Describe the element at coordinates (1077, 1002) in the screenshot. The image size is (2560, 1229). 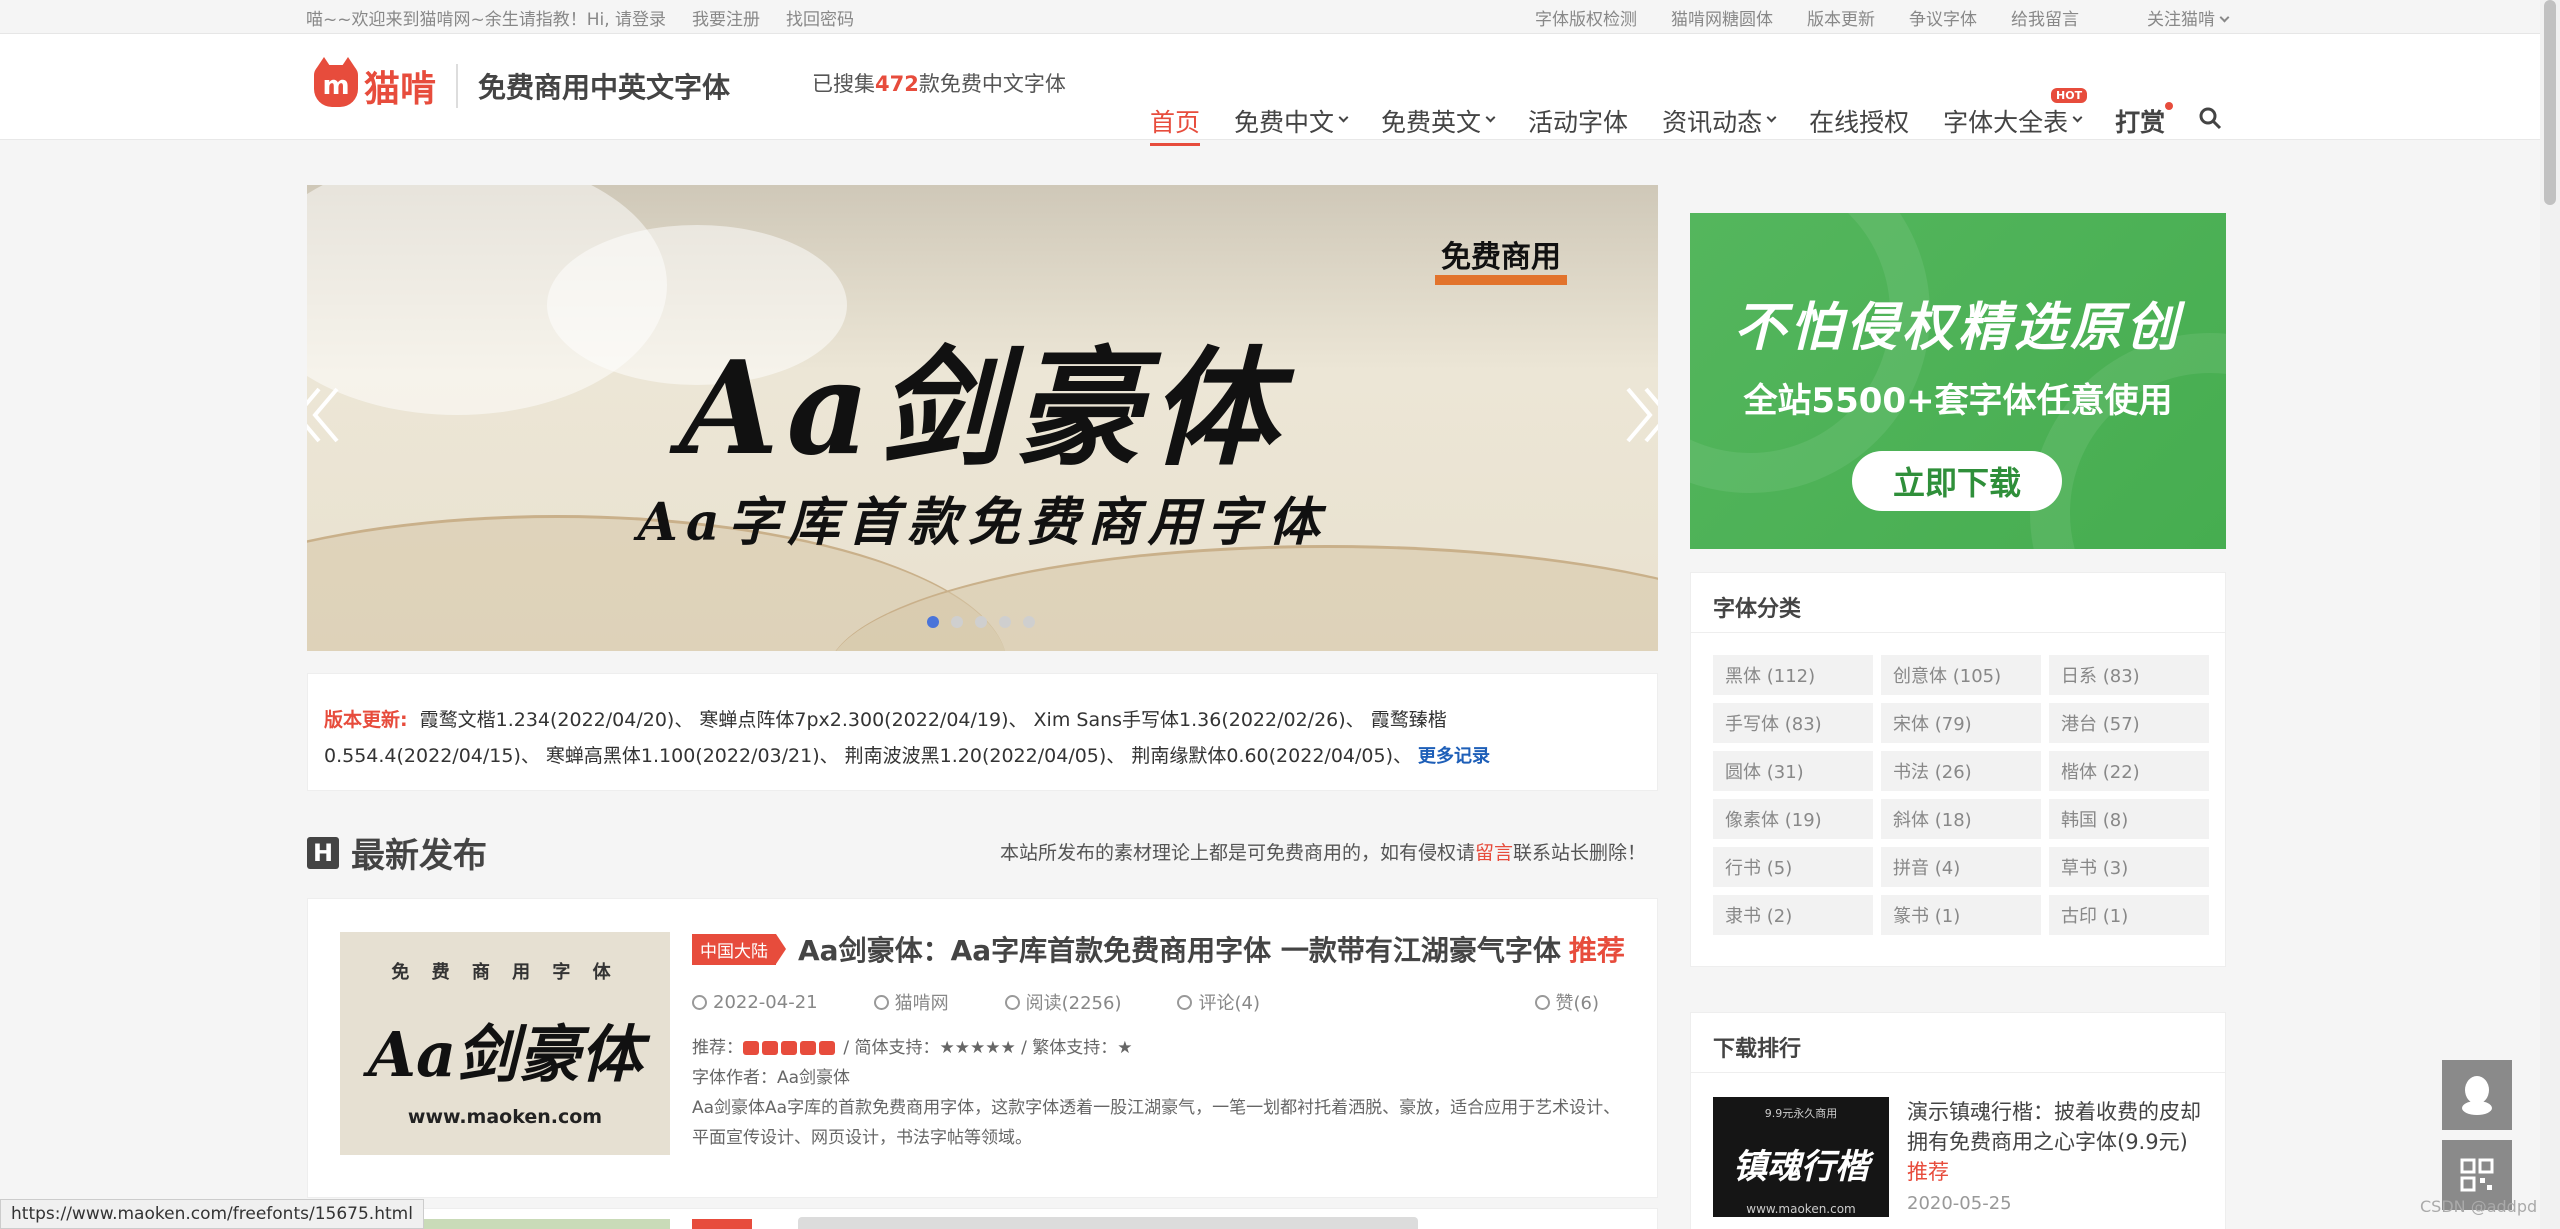
I see `article-views: 阅读(2256)` at that location.